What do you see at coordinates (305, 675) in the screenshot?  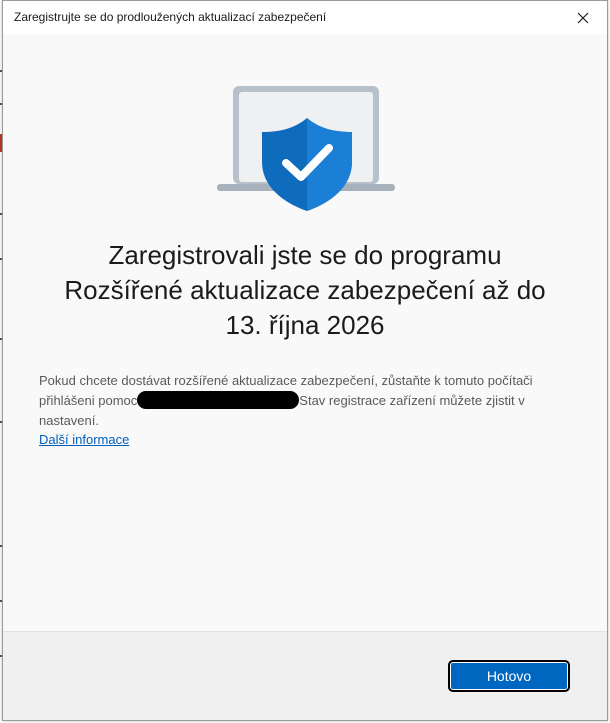 I see `dialog-footer: Hotovo` at bounding box center [305, 675].